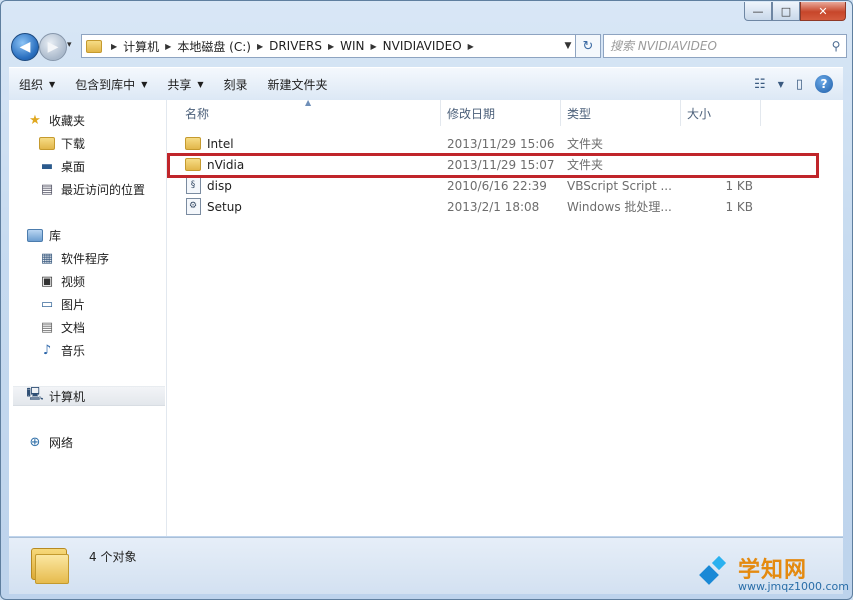 This screenshot has height=600, width=853. What do you see at coordinates (73, 143) in the screenshot?
I see `sidebar-item-label: 下载` at bounding box center [73, 143].